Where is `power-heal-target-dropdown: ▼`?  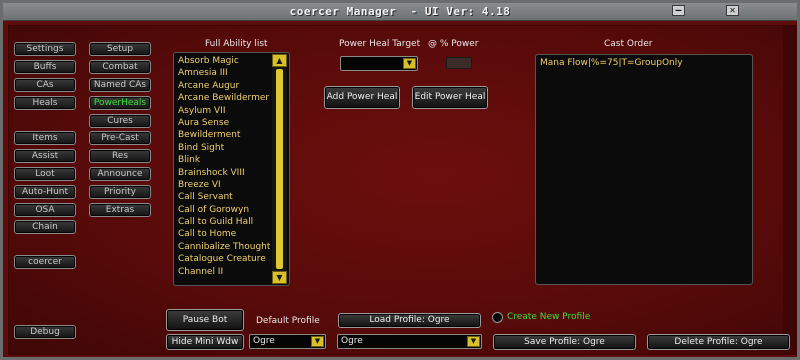 power-heal-target-dropdown: ▼ is located at coordinates (379, 63).